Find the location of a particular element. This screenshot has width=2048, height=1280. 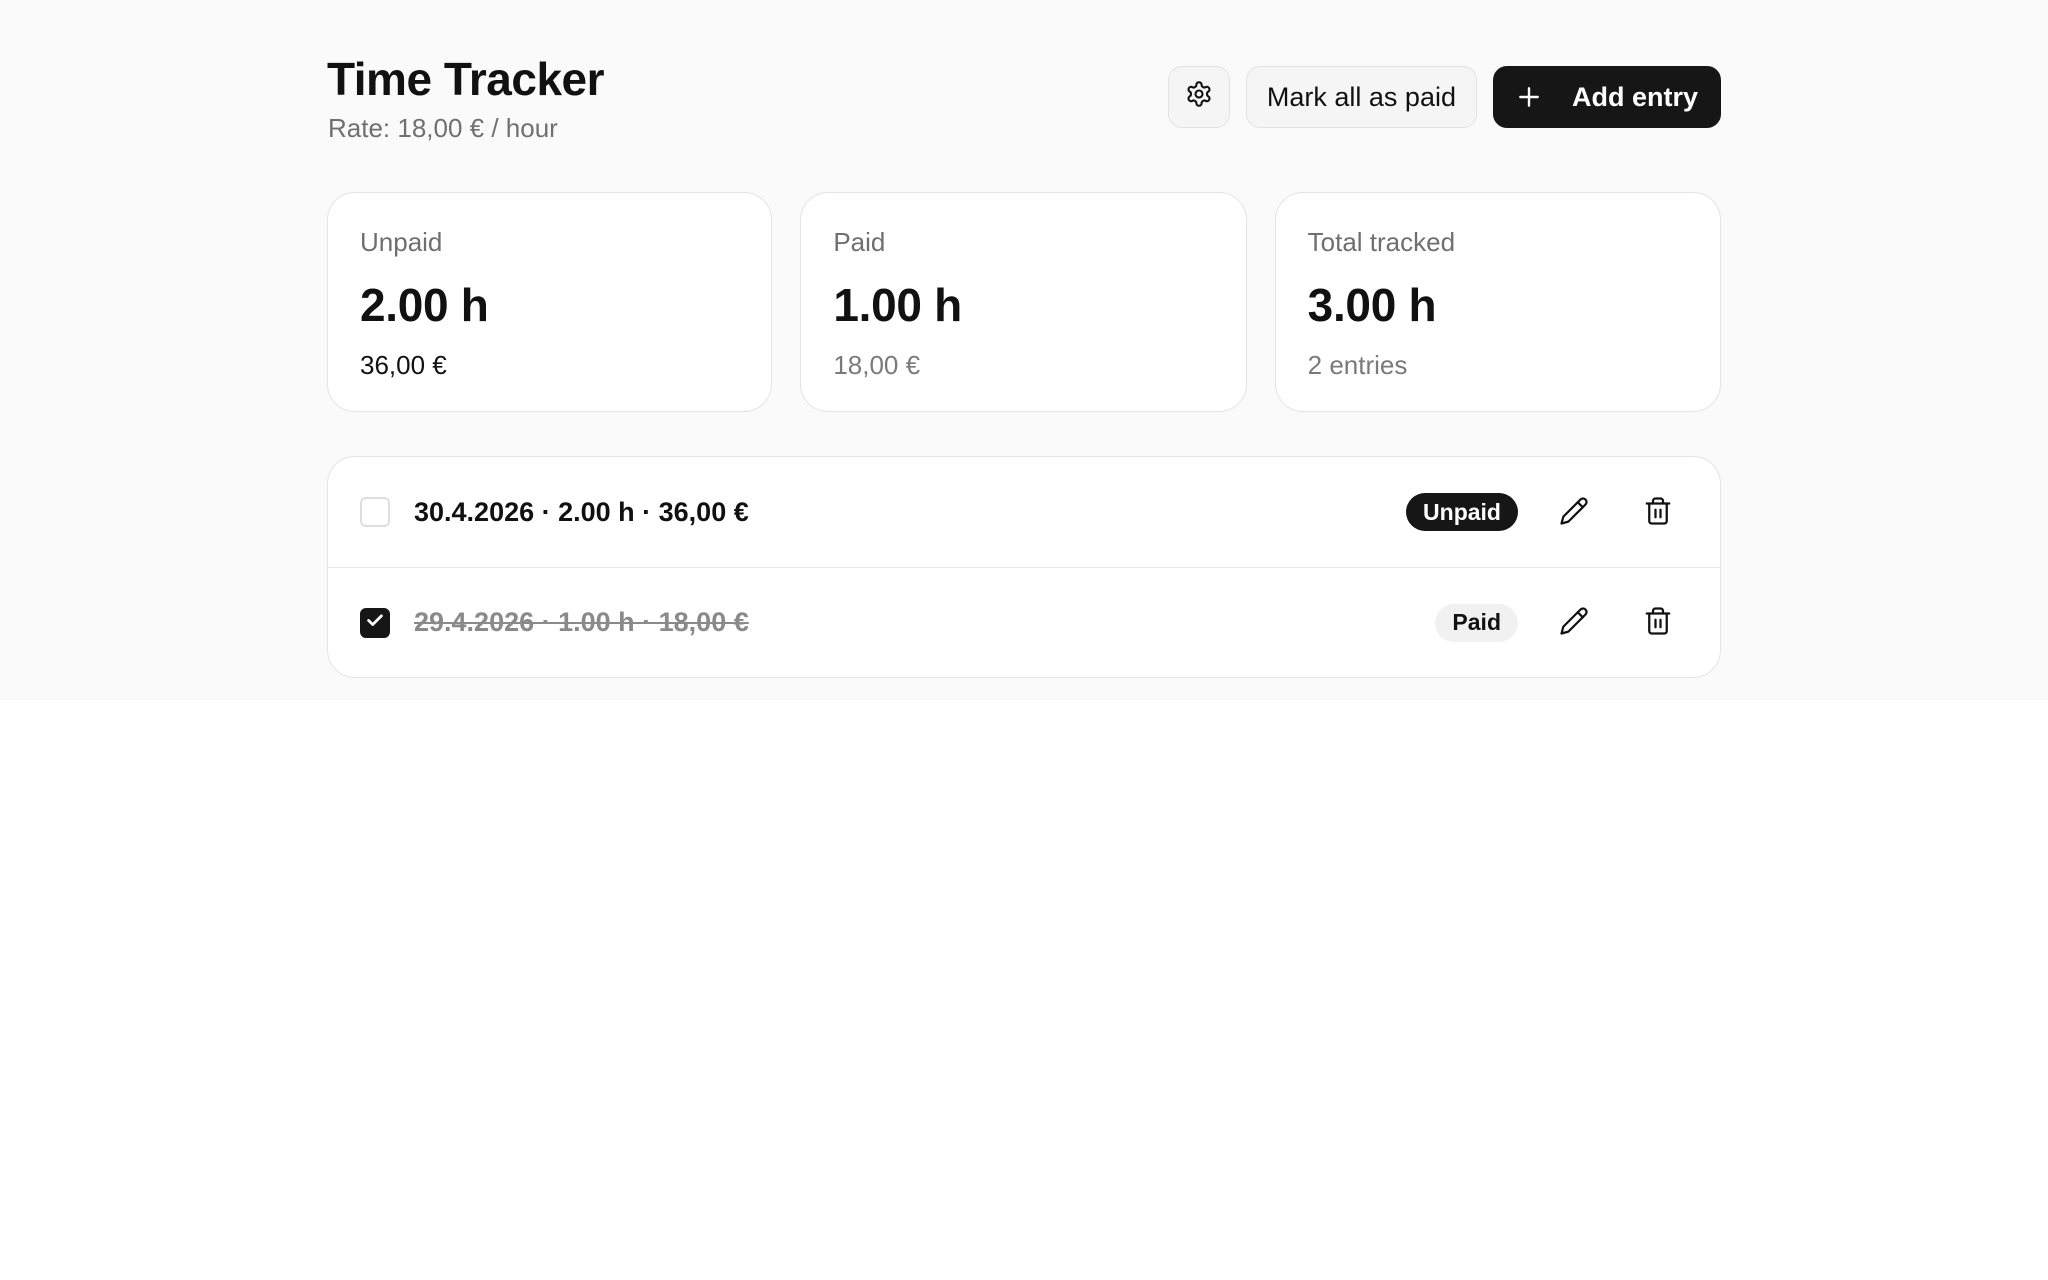

rate-label: Rate: 18,00 € / hour is located at coordinates (443, 128).